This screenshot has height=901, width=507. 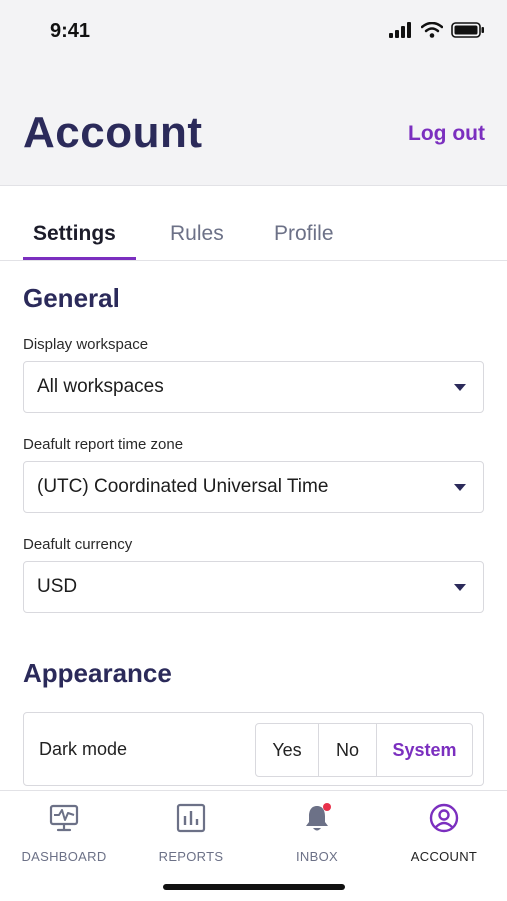 I want to click on nav-dashboard: DASHBOARD, so click(x=64, y=834).